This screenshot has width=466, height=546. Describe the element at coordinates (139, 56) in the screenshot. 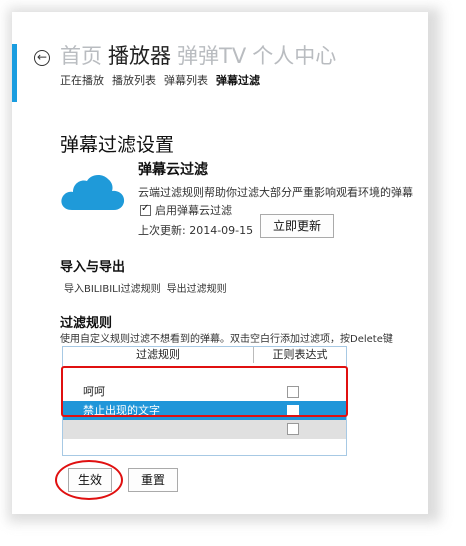

I see `nav-player: 播放器` at that location.